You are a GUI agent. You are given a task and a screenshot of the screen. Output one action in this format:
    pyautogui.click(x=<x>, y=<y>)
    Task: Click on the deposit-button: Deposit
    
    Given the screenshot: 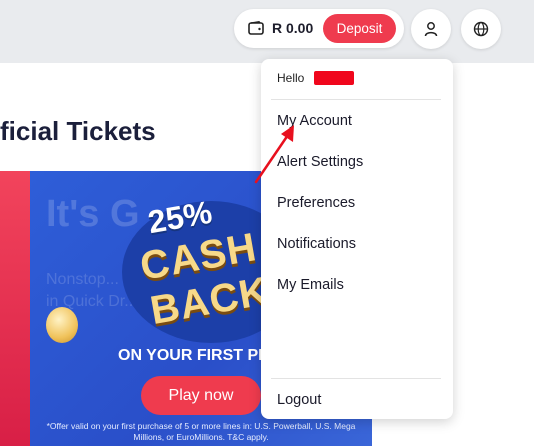 What is the action you would take?
    pyautogui.click(x=359, y=28)
    